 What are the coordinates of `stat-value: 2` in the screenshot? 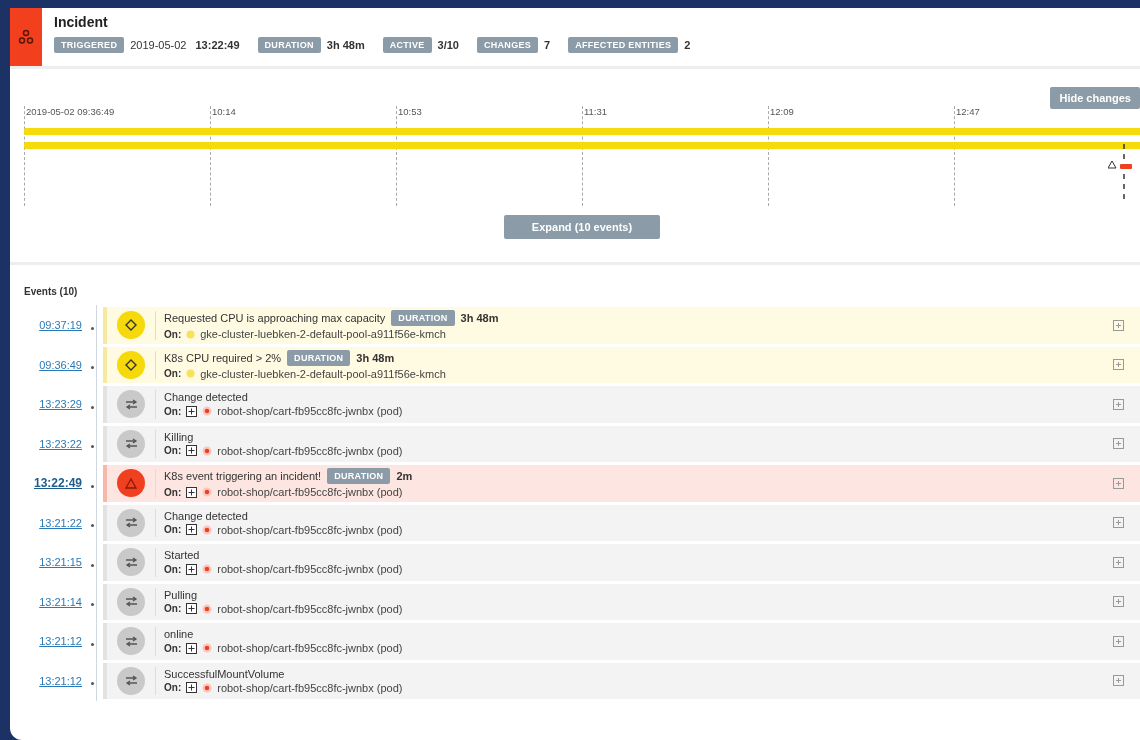 It's located at (687, 45).